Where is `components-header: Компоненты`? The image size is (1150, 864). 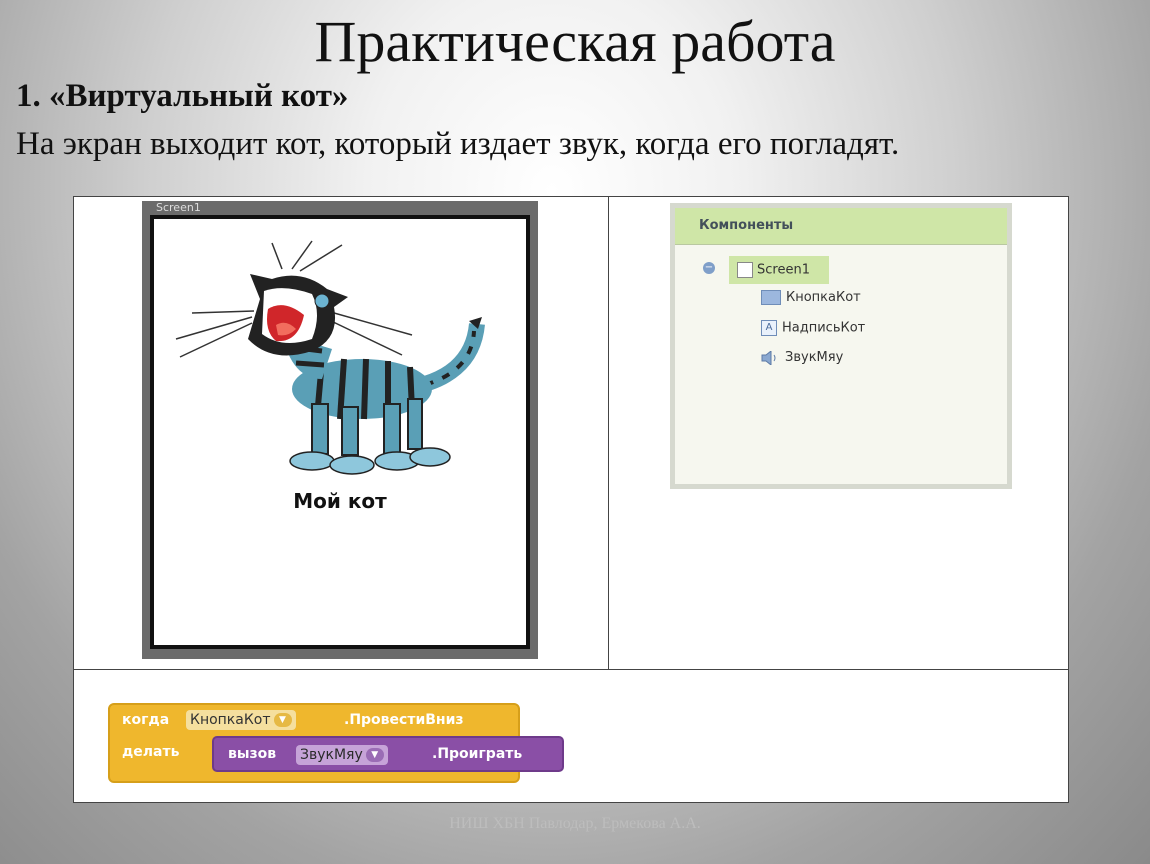
components-header: Компоненты is located at coordinates (841, 226).